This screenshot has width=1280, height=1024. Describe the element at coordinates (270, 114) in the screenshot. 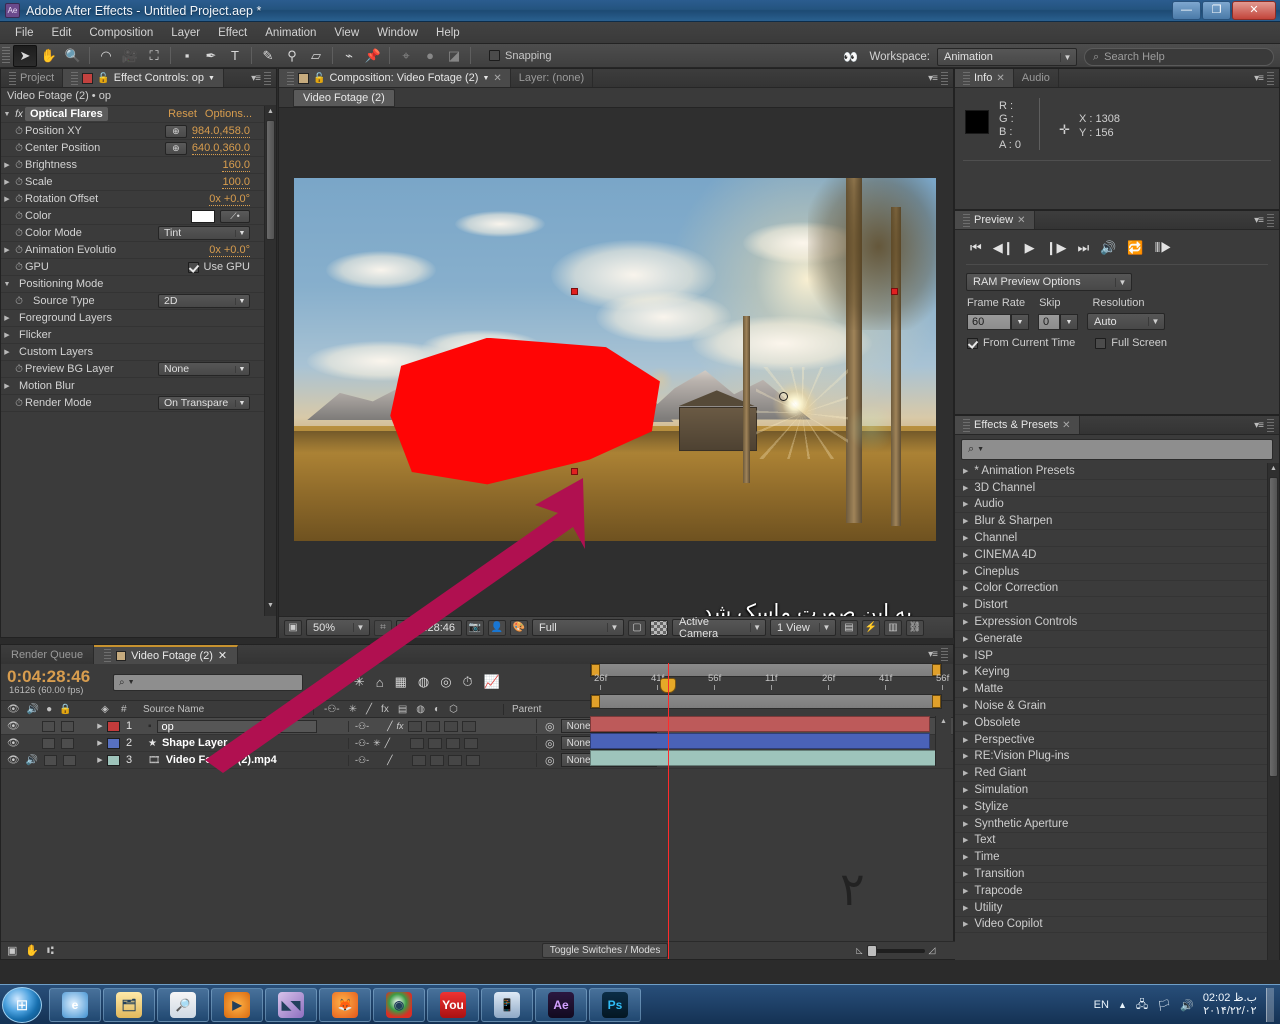

I see `scroll-up-icon: ▲` at that location.